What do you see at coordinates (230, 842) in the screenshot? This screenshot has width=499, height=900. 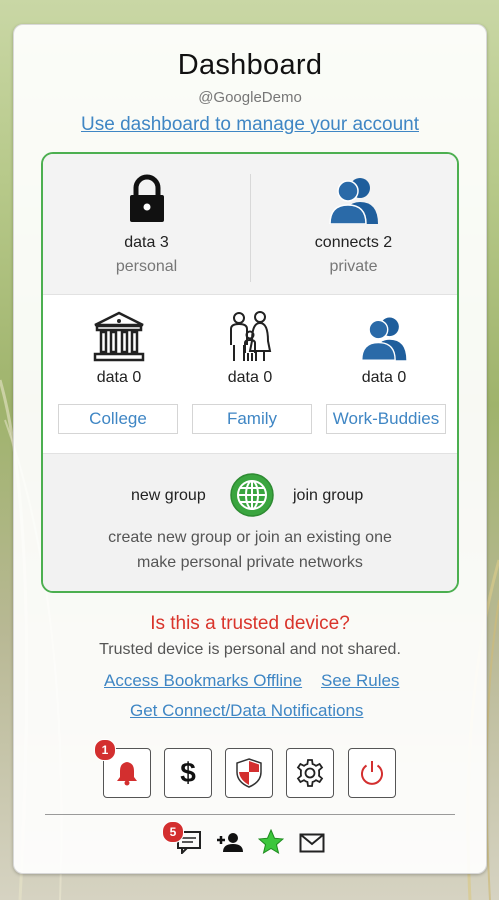 I see `add-person-icon` at bounding box center [230, 842].